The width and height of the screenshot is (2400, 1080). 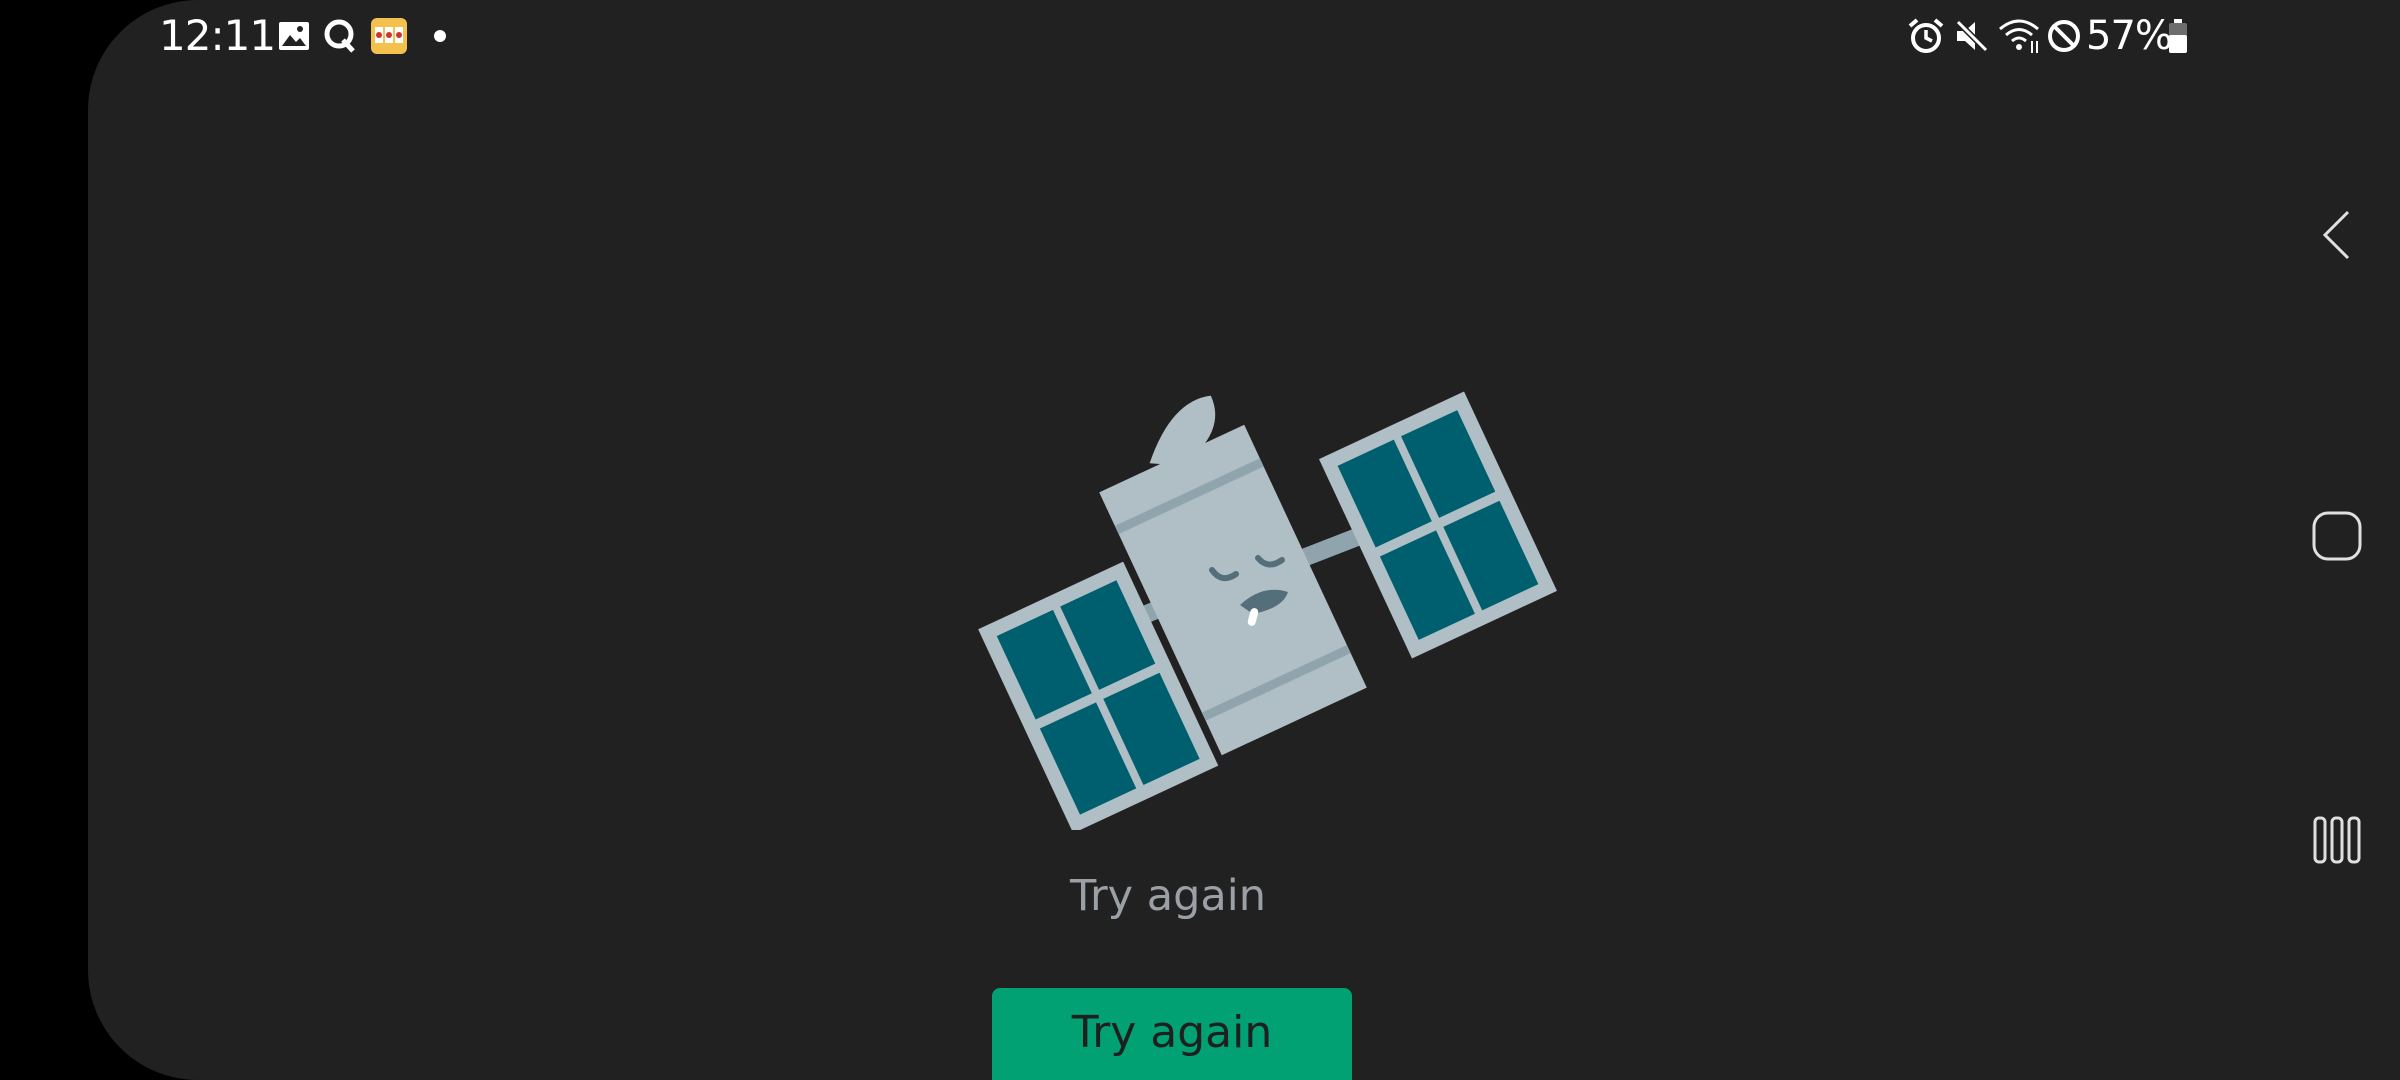 What do you see at coordinates (217, 35) in the screenshot?
I see `status-time: 12:11` at bounding box center [217, 35].